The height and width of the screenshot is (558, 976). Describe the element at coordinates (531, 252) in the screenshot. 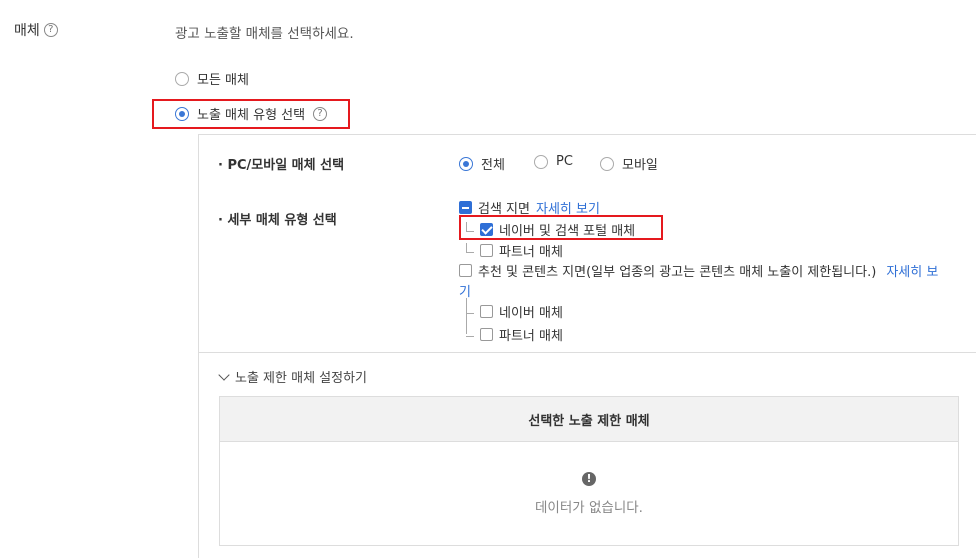

I see `search-partner-label: 파트너 매체` at that location.